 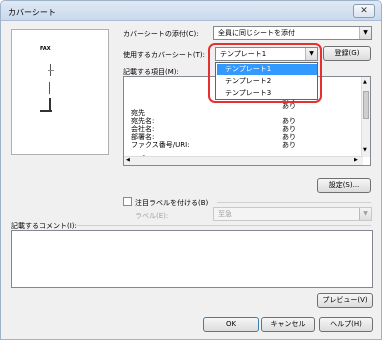 What do you see at coordinates (225, 214) in the screenshot?
I see `label-select-value: 至急` at bounding box center [225, 214].